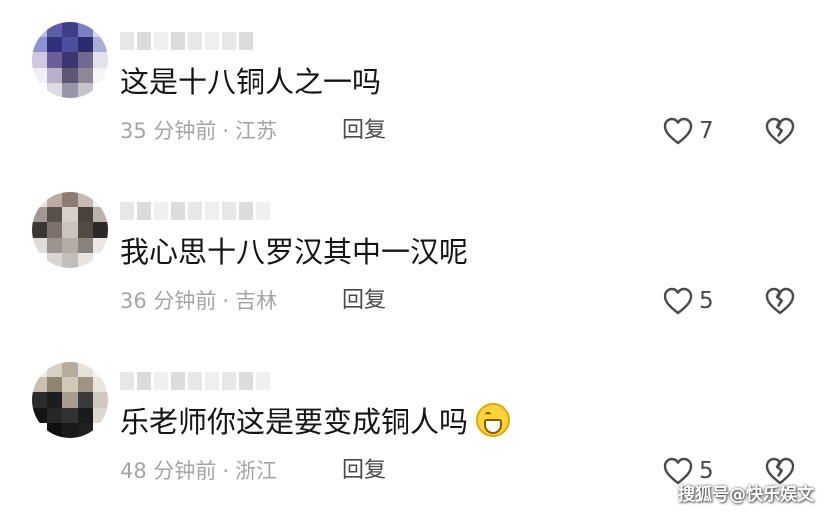 The width and height of the screenshot is (828, 513). Describe the element at coordinates (168, 131) in the screenshot. I see `comment-time: 35 分钟前` at that location.